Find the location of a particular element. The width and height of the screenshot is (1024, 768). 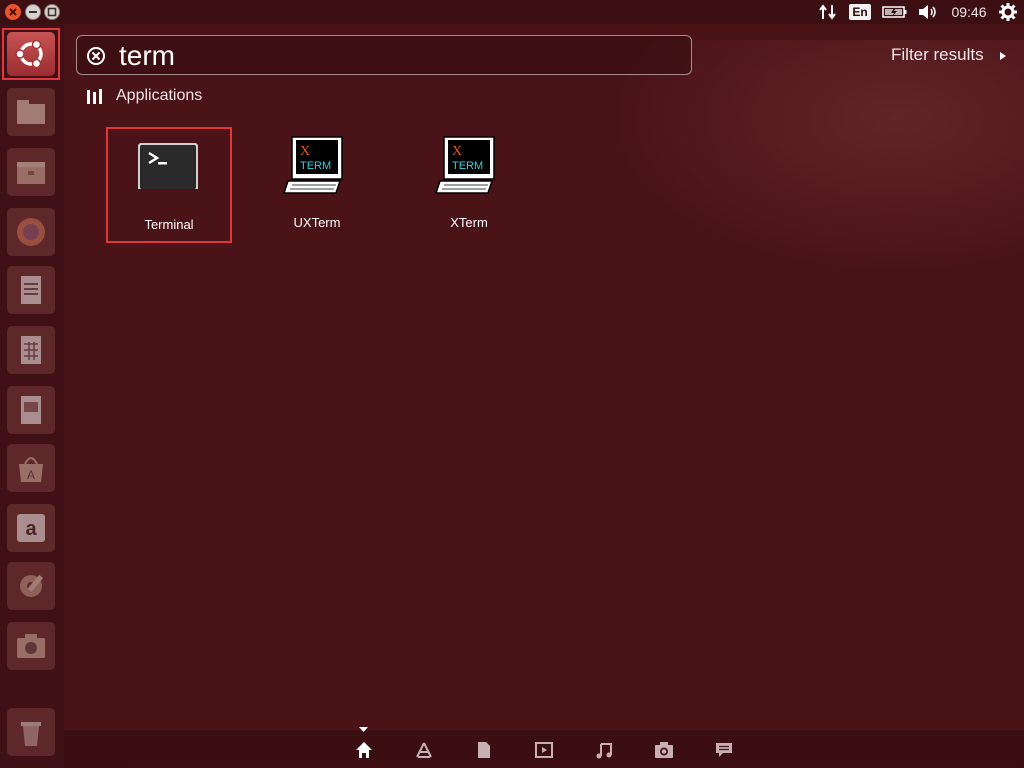

settings-icon is located at coordinates (32, 585).